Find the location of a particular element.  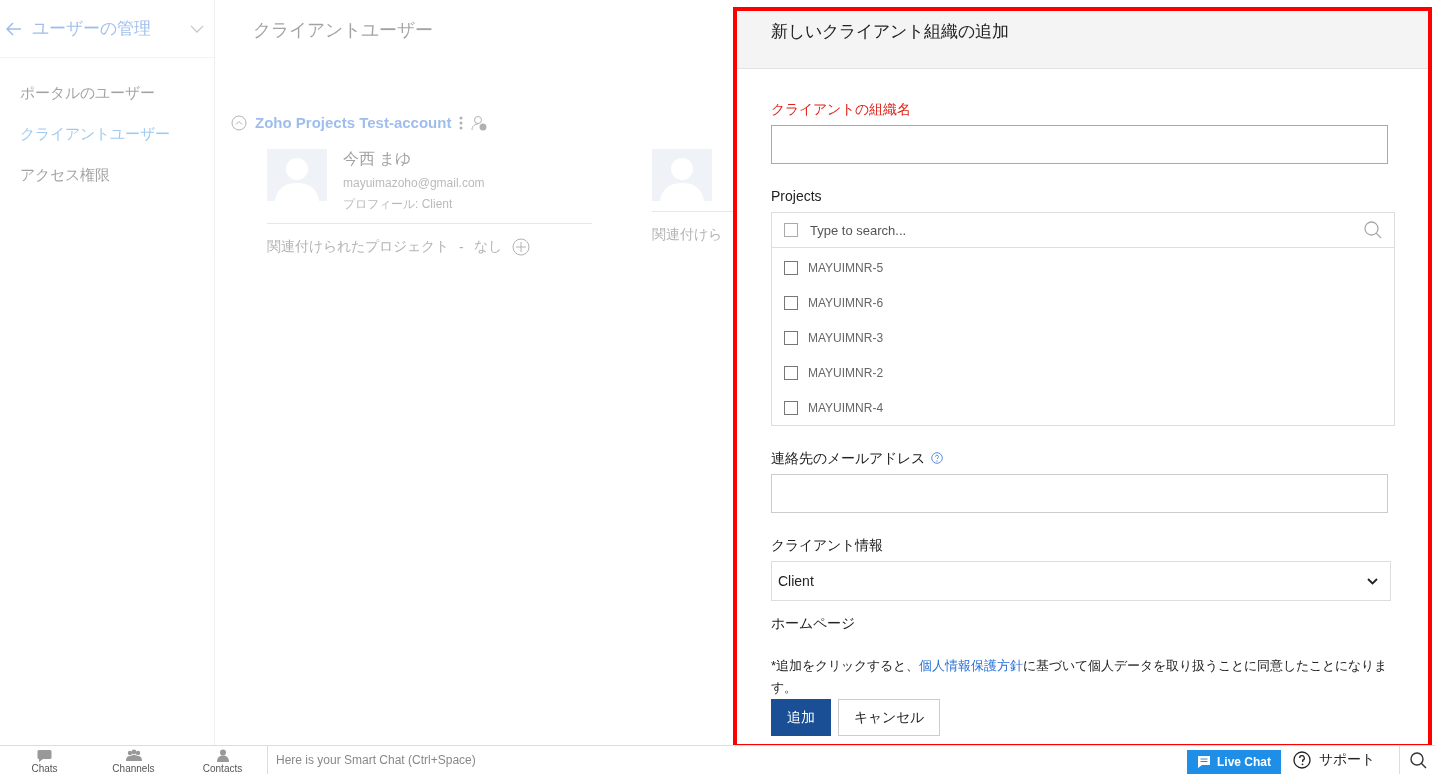

projects-label: 関連付けら is located at coordinates (687, 235).